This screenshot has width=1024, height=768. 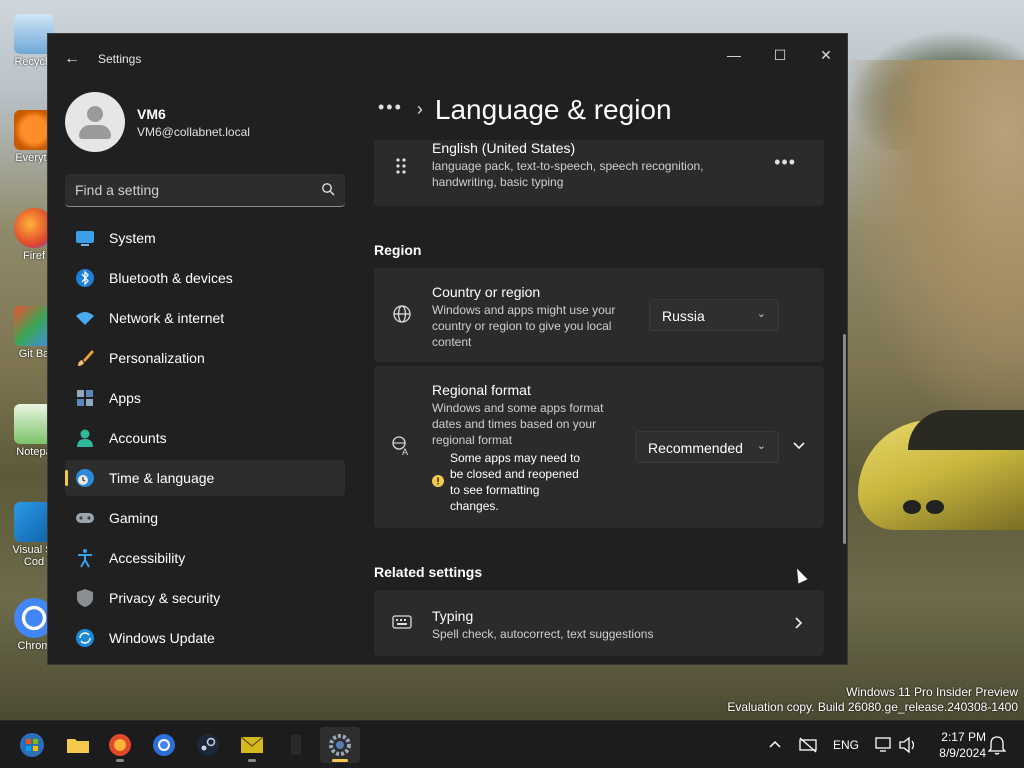 I want to click on sidebar-item-system: System, so click(x=205, y=238).